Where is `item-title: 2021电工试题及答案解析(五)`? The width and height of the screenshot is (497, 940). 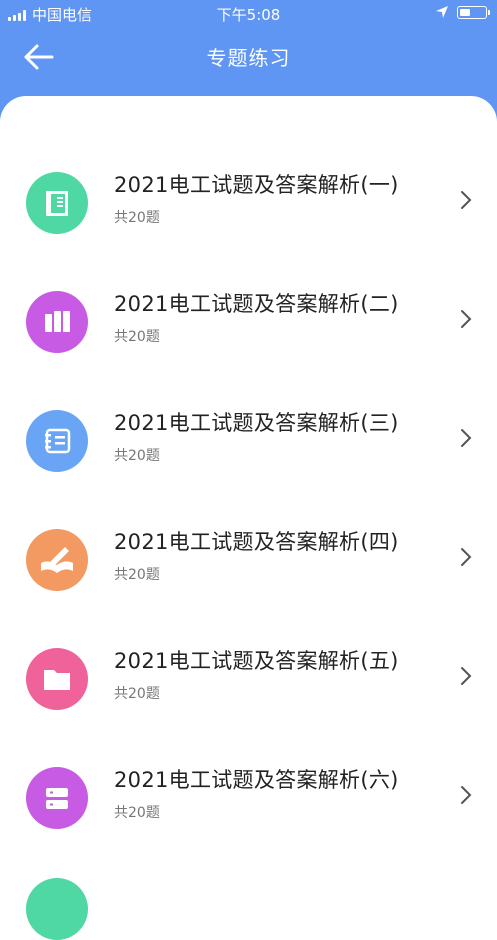
item-title: 2021电工试题及答案解析(五) is located at coordinates (256, 661).